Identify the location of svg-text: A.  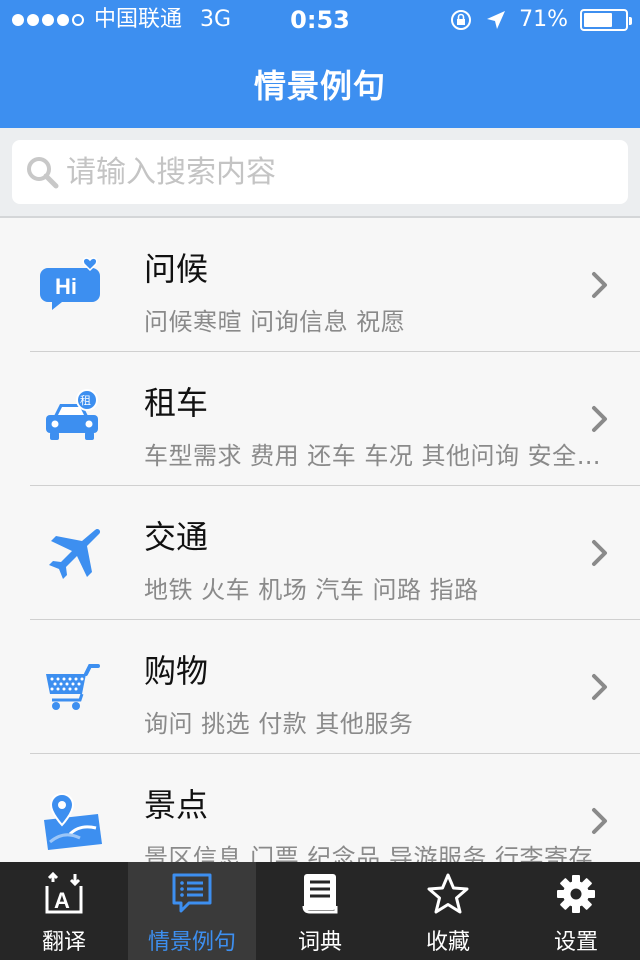
(62, 900).